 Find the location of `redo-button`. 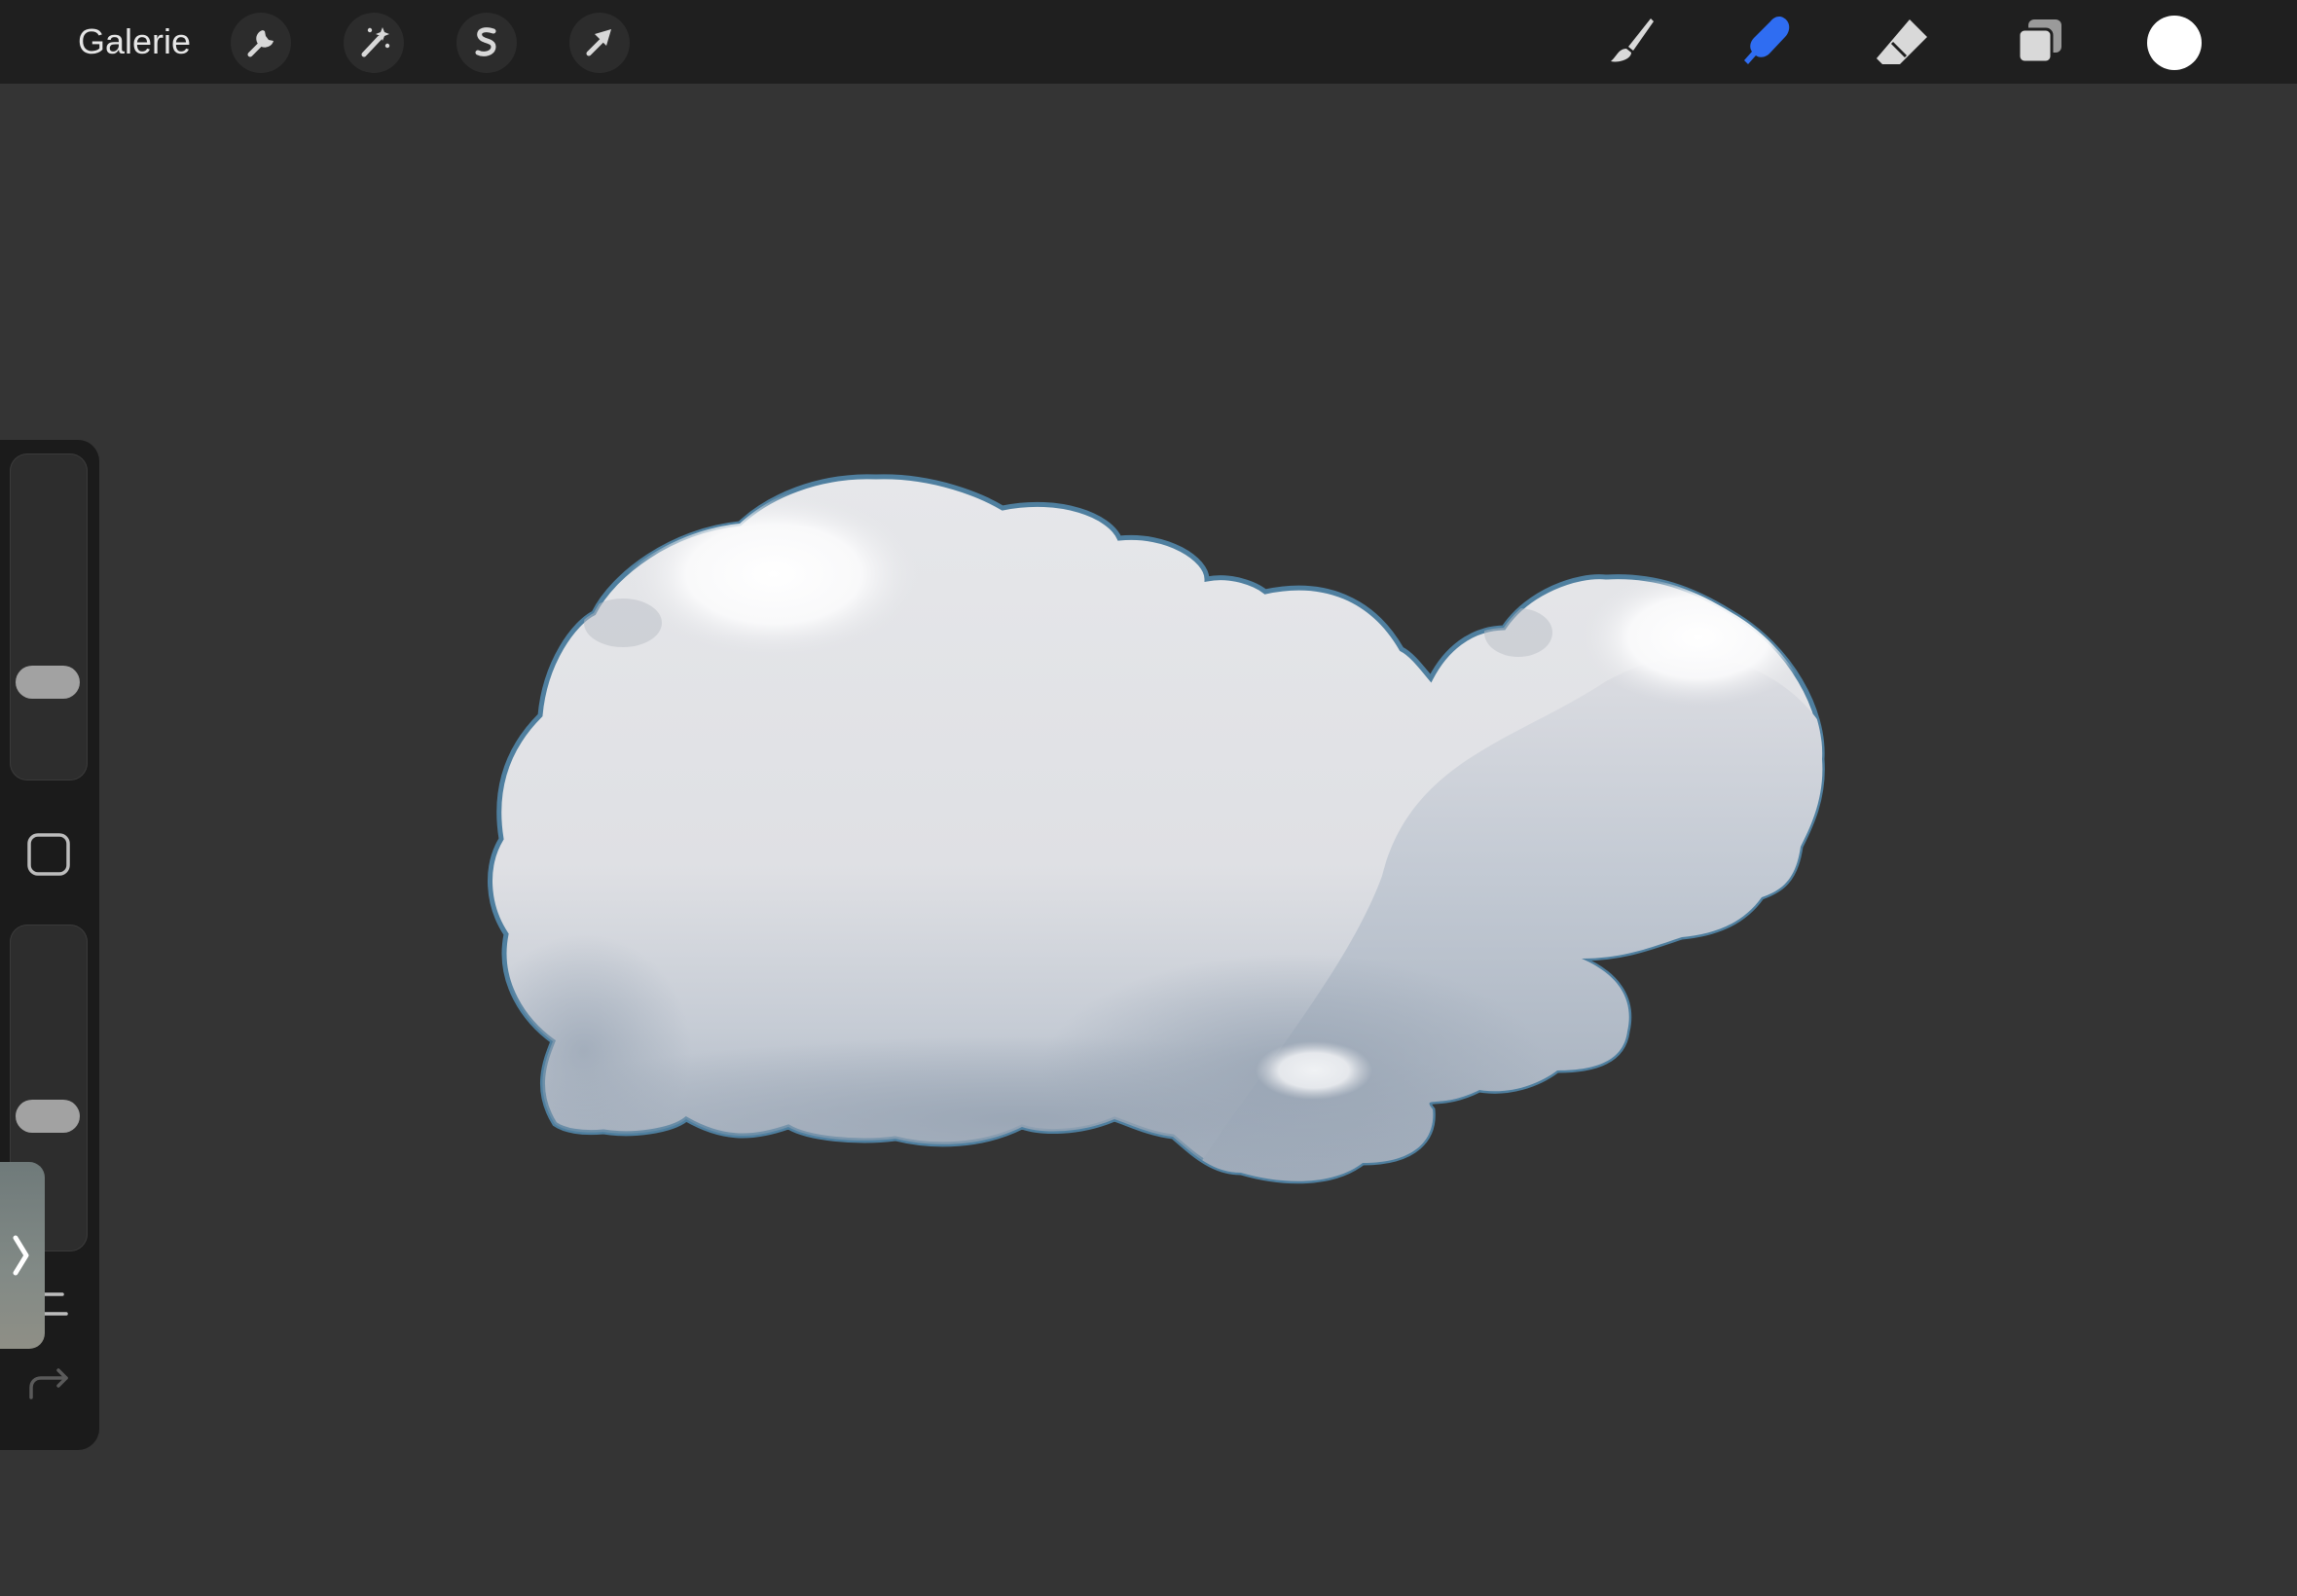

redo-button is located at coordinates (49, 1383).